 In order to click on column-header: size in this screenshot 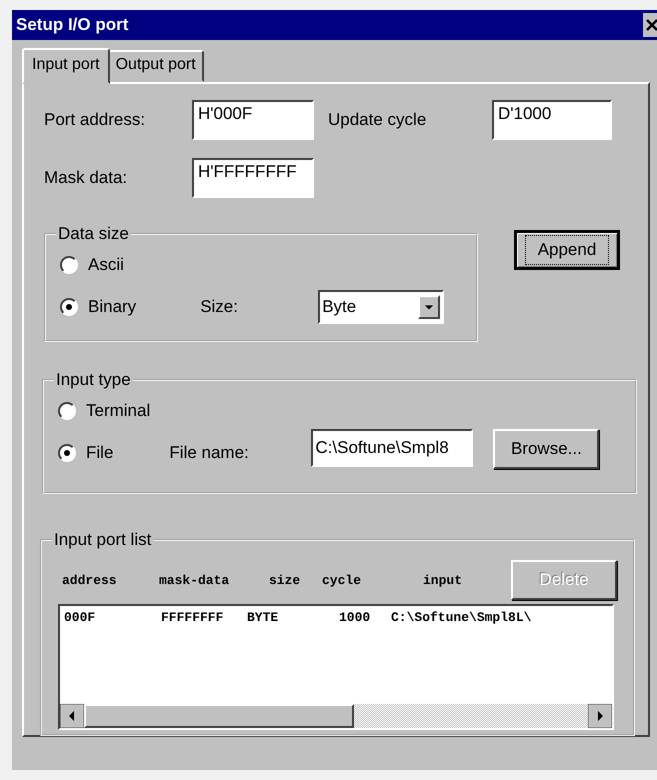, I will do `click(285, 580)`.